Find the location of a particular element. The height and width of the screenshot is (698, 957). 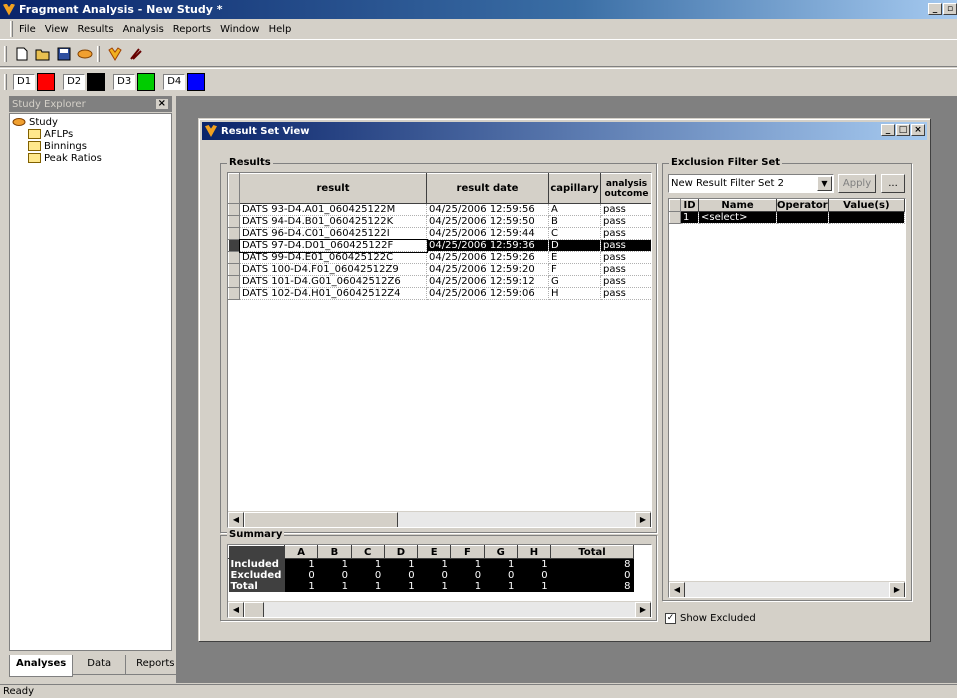

cell-date: 04/25/2006 12:59:26 is located at coordinates (487, 257).